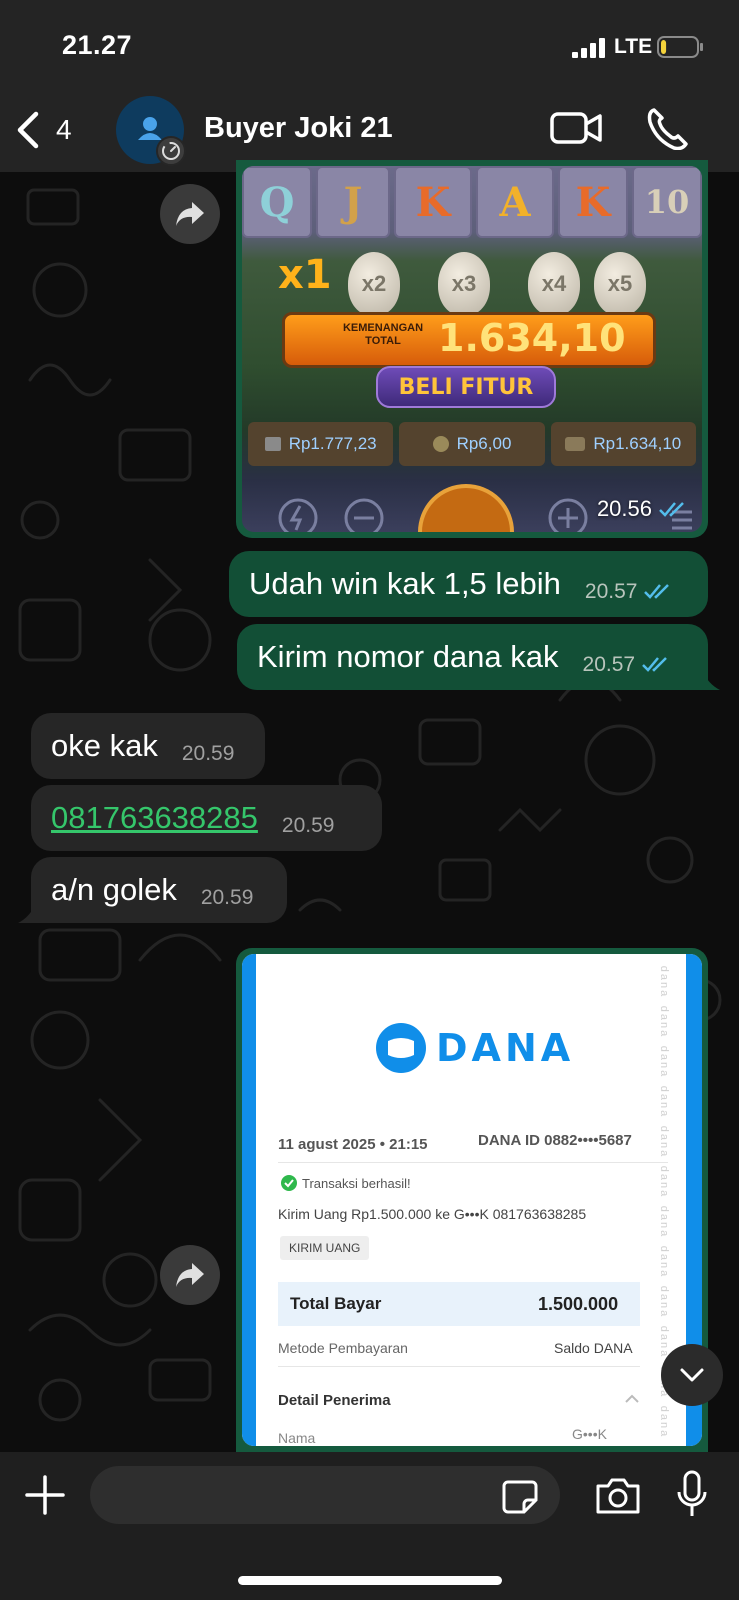  What do you see at coordinates (667, 202) in the screenshot?
I see `reel-symbol: 10` at bounding box center [667, 202].